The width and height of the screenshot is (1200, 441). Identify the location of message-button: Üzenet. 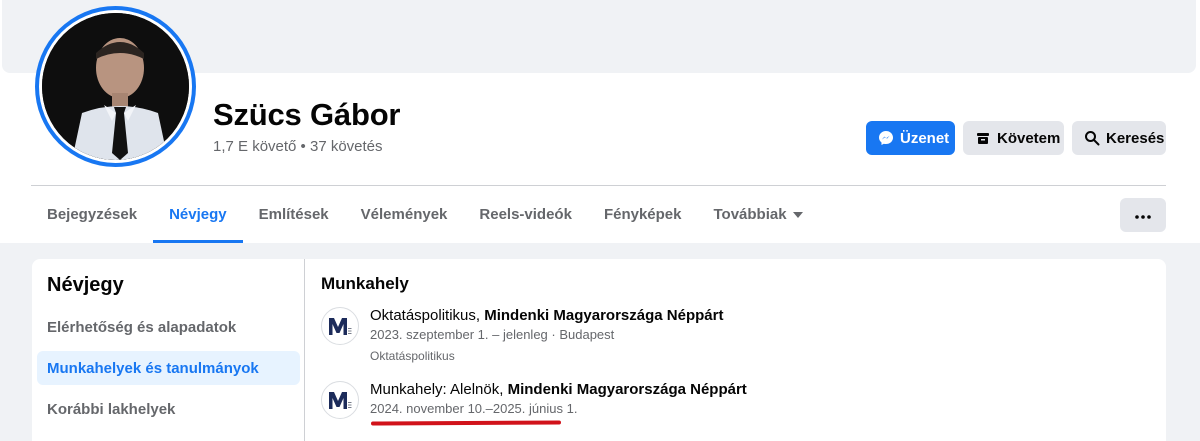
(910, 138).